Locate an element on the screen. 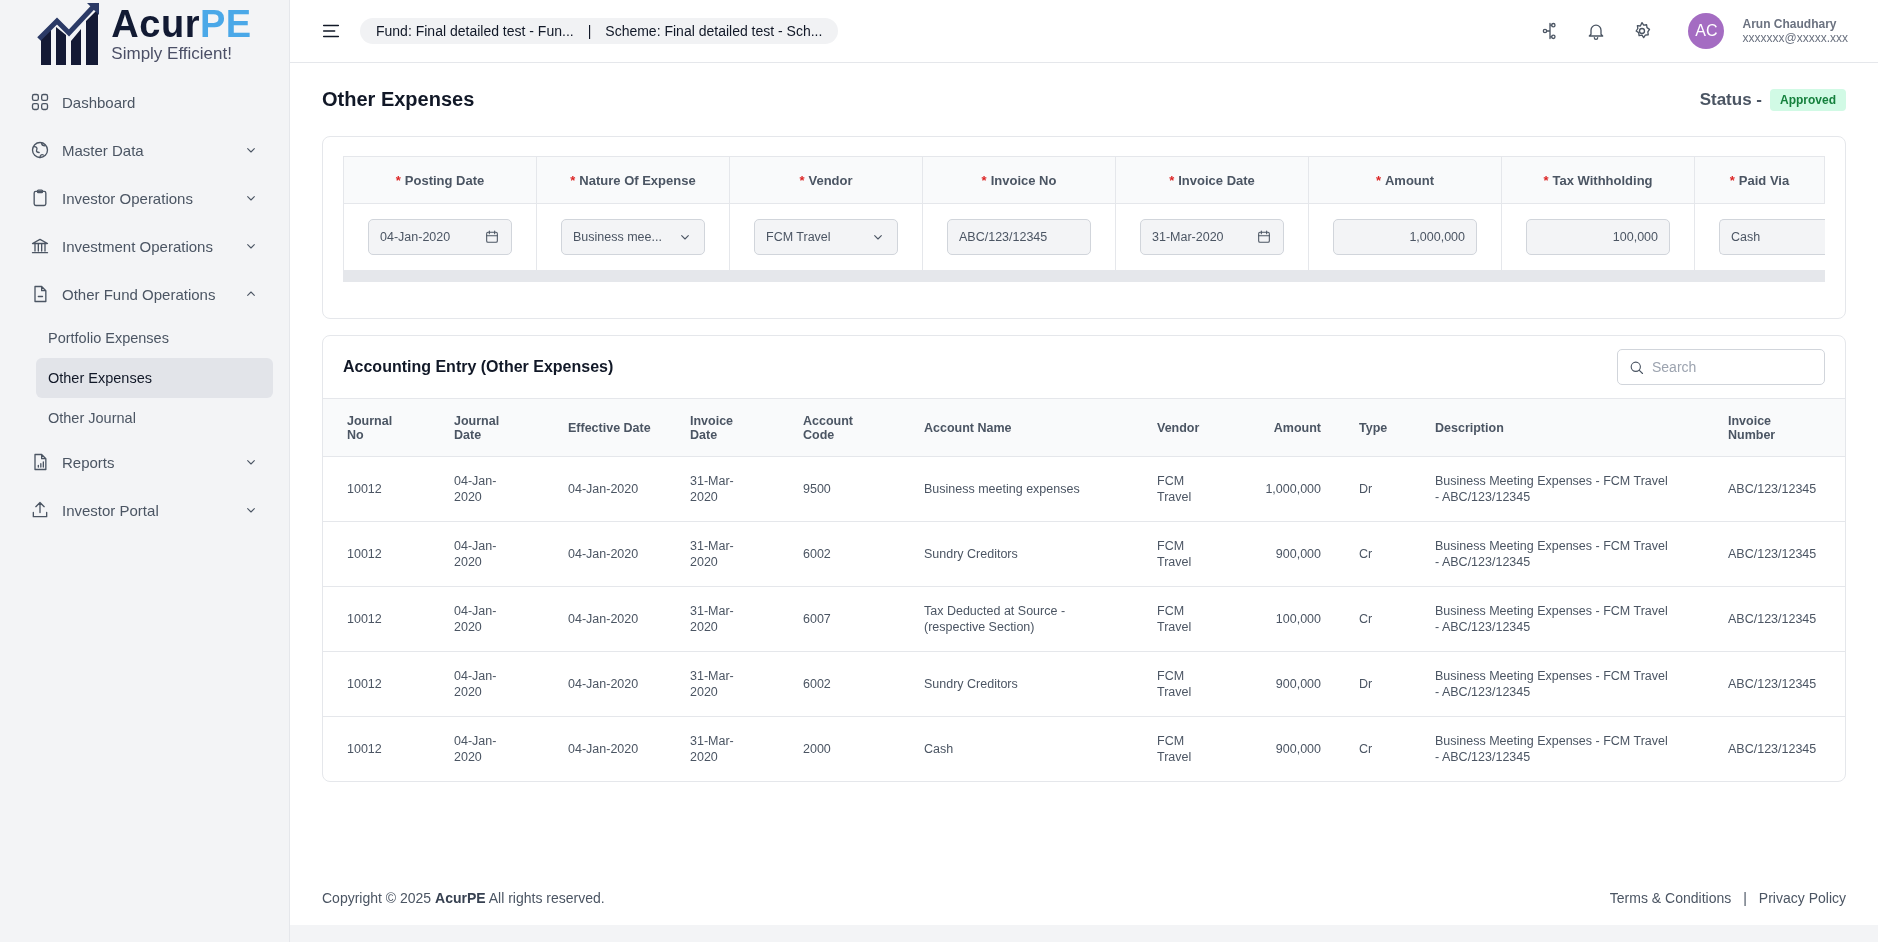  table-cell: Sundry Creditors is located at coordinates (1030, 554).